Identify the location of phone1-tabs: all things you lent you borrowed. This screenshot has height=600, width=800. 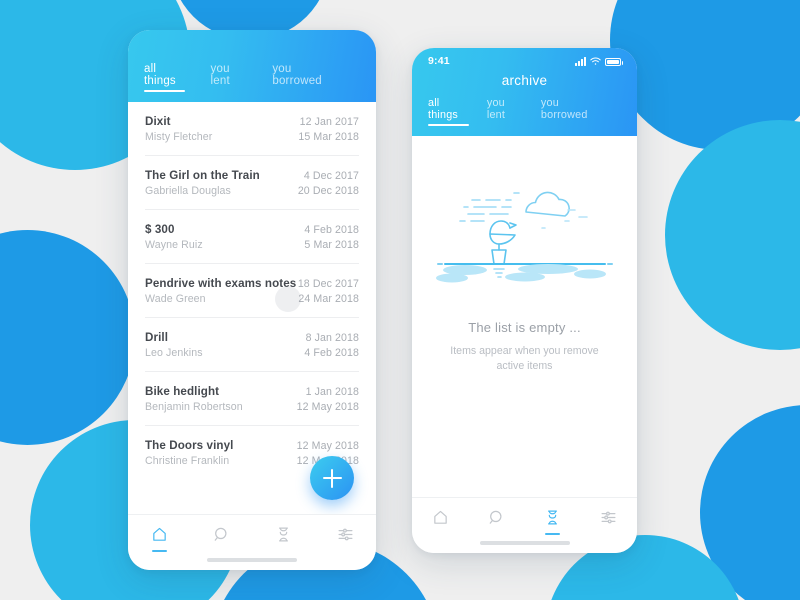
(252, 77).